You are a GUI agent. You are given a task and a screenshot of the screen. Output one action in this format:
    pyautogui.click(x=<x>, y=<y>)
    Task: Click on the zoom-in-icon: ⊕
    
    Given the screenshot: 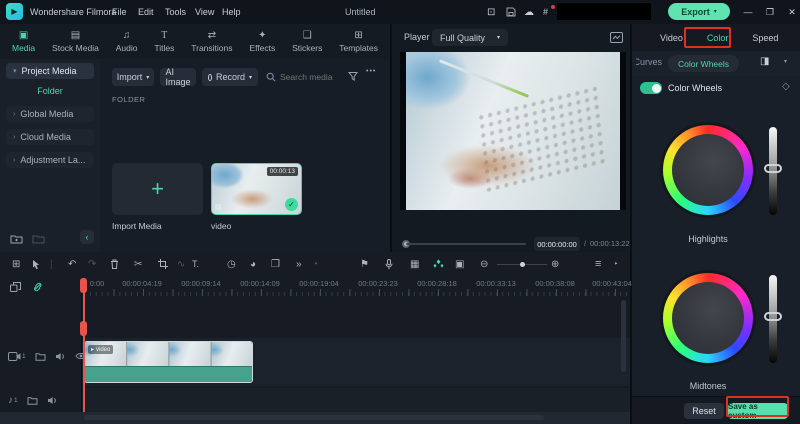 What is the action you would take?
    pyautogui.click(x=555, y=264)
    